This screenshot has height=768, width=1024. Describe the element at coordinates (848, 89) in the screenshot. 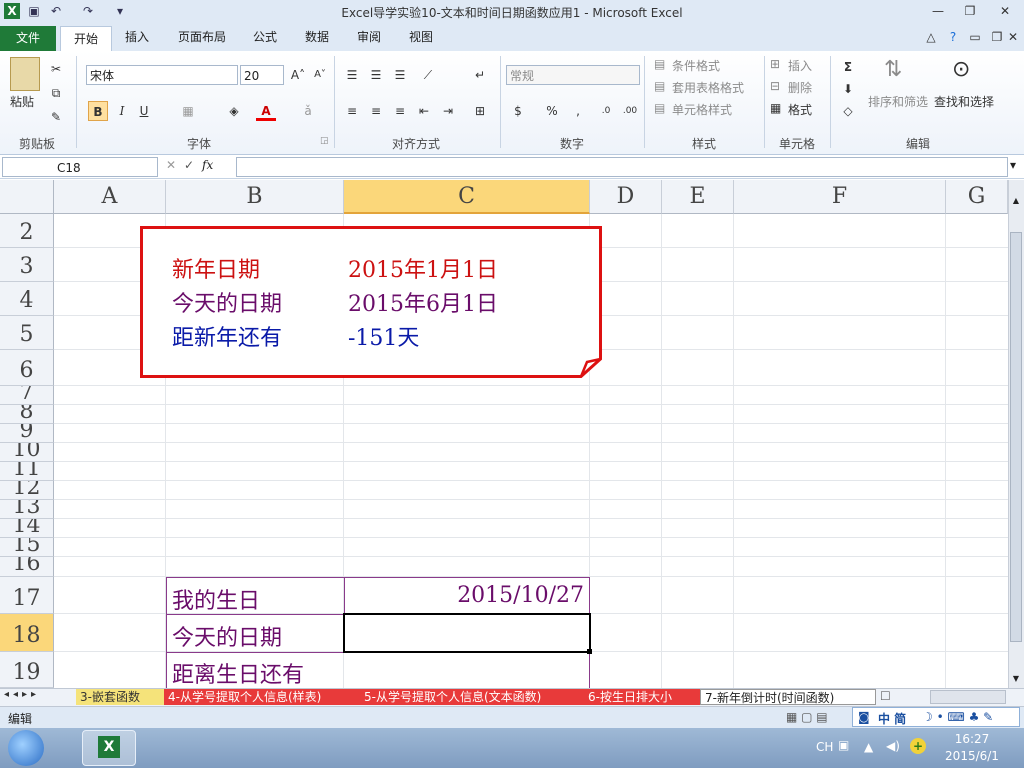

I see `fill-icon: ⬇` at that location.